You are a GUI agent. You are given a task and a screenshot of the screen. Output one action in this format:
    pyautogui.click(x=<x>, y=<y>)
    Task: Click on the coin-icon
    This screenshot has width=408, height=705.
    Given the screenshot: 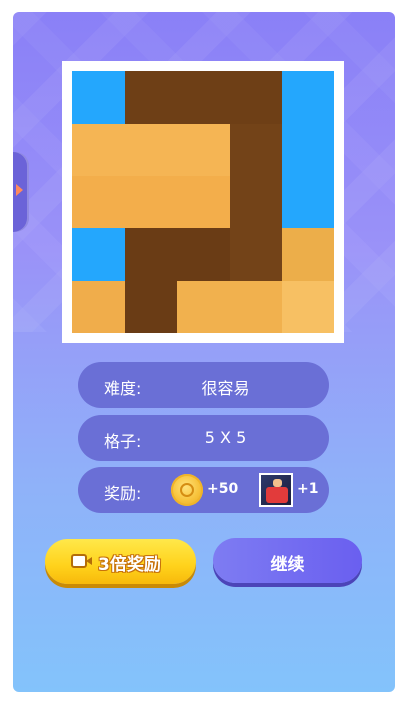 What is the action you would take?
    pyautogui.click(x=187, y=490)
    